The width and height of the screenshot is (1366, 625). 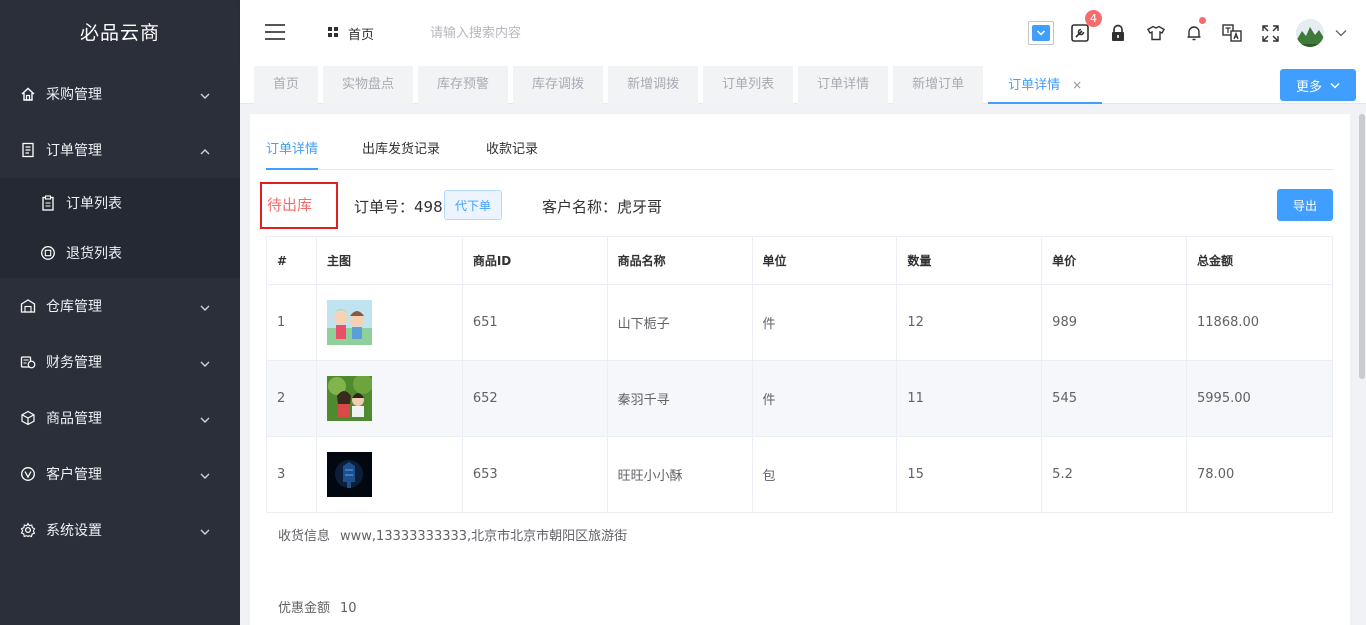 I want to click on cell-price: 5.2, so click(x=1114, y=474).